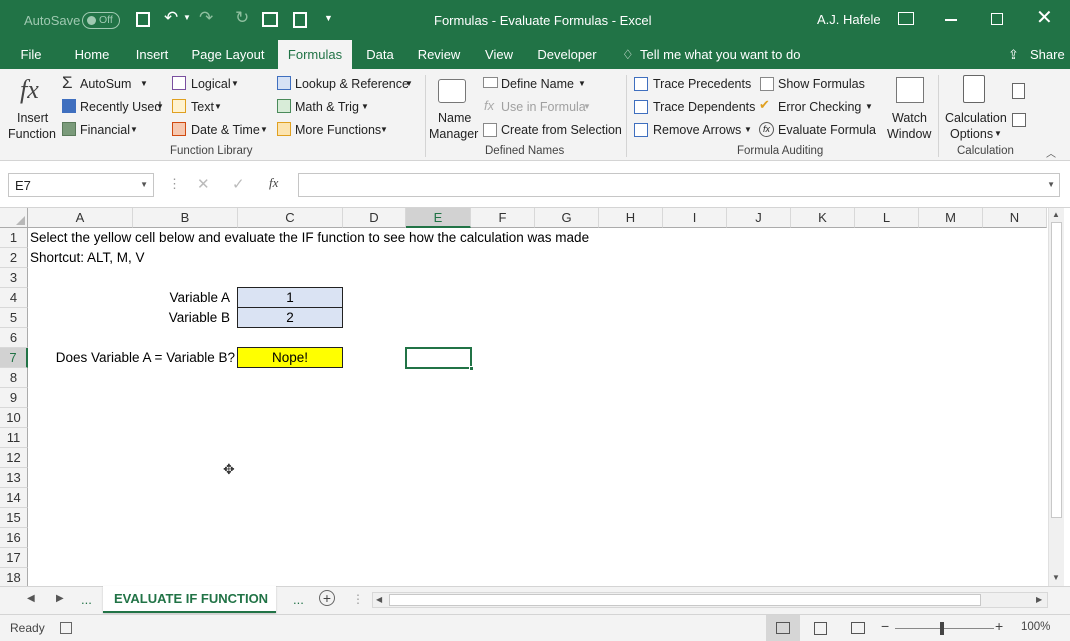 This screenshot has width=1070, height=641. I want to click on name-manager-icon, so click(452, 91).